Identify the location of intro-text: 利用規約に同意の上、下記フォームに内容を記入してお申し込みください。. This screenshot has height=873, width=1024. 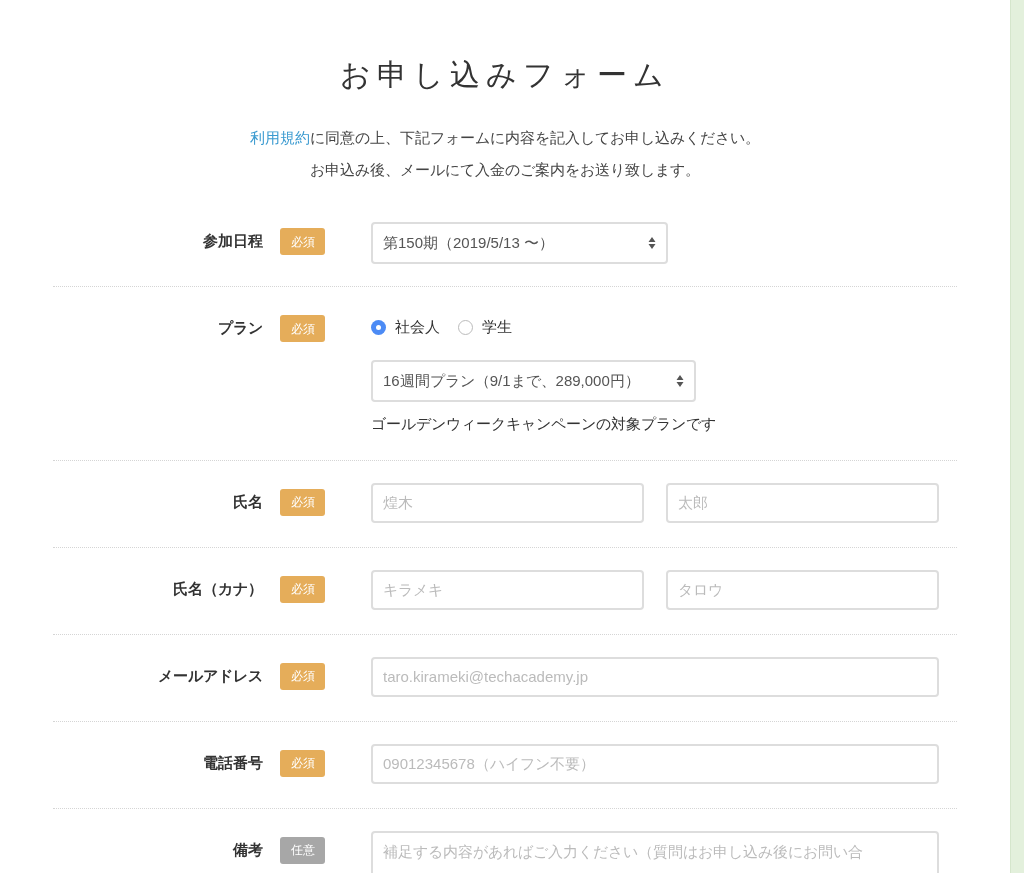
(505, 138).